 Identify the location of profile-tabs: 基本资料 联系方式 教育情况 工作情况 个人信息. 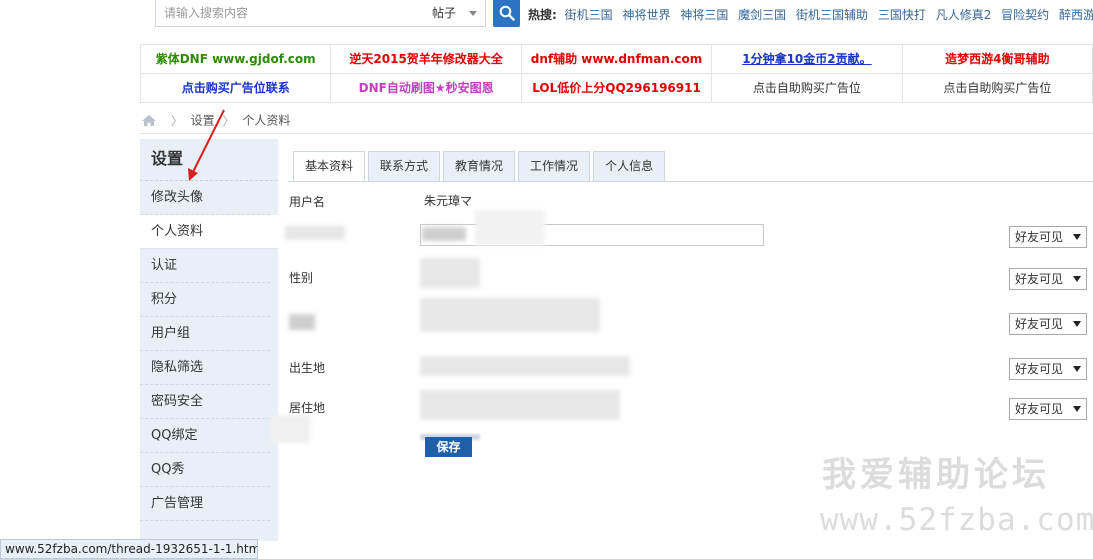
(480, 166).